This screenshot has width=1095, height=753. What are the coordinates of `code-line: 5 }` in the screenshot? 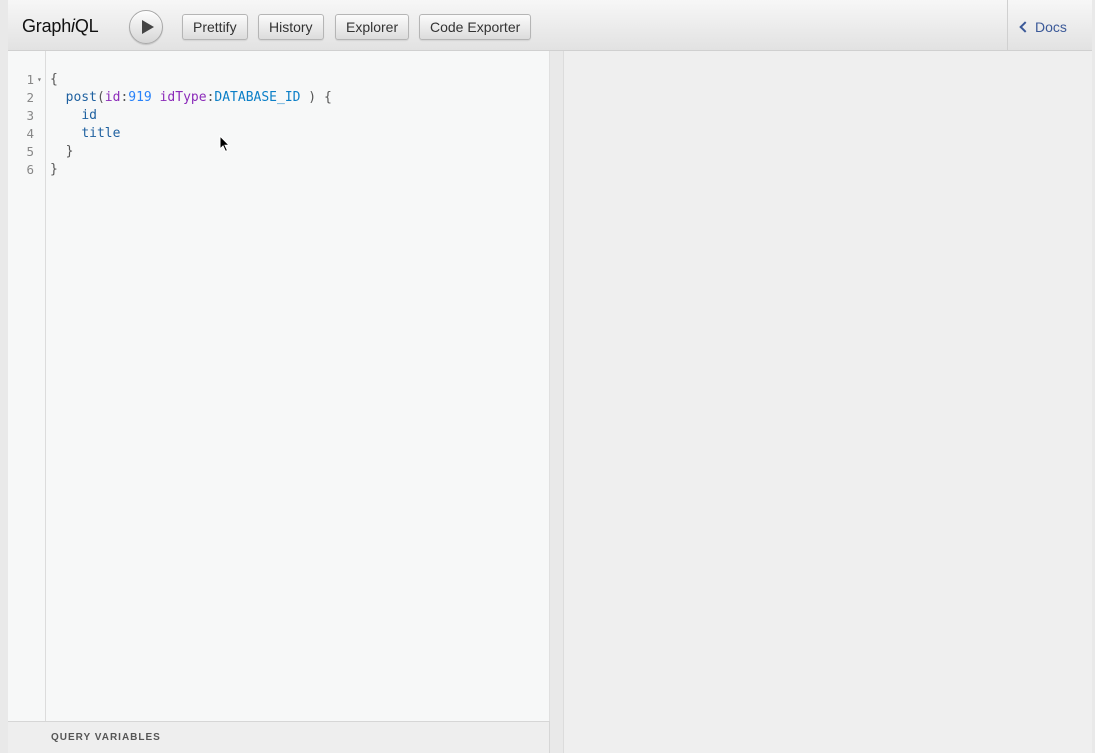 It's located at (278, 152).